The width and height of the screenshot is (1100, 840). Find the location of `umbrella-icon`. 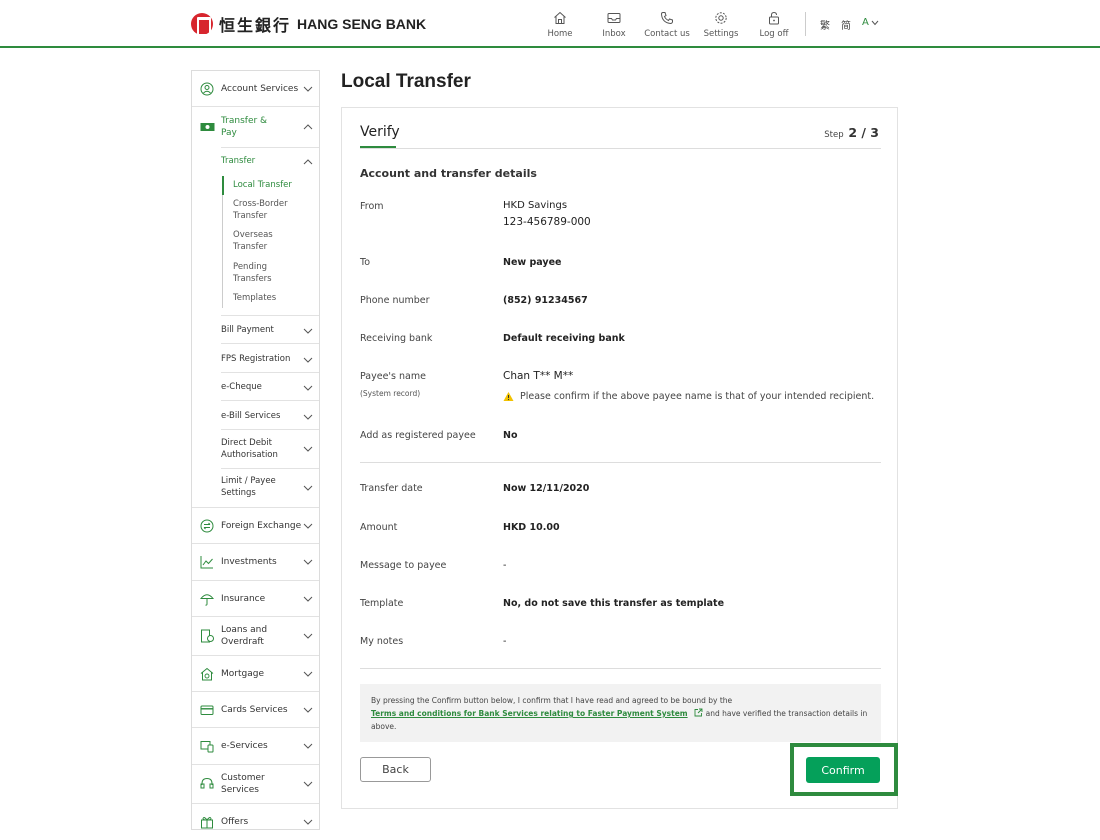

umbrella-icon is located at coordinates (207, 600).